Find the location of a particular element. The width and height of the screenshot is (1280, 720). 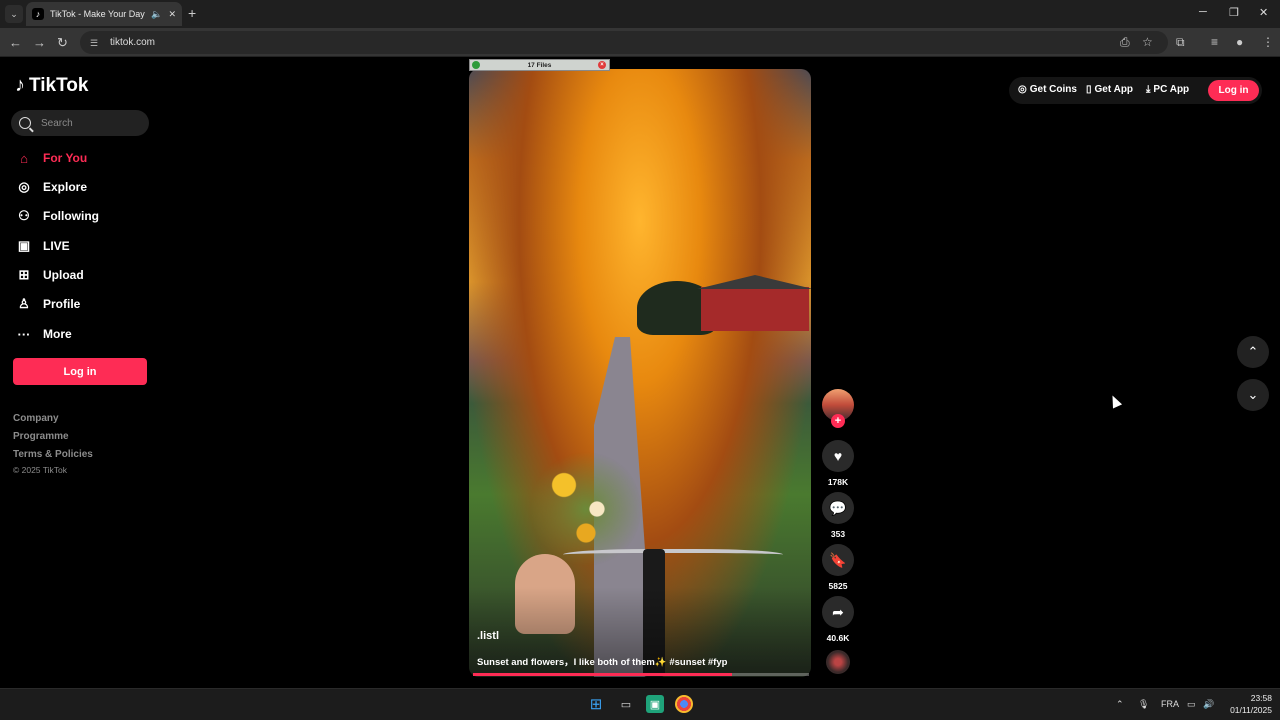

sidebar-item-upload: ⊞ Upload is located at coordinates (50, 275).